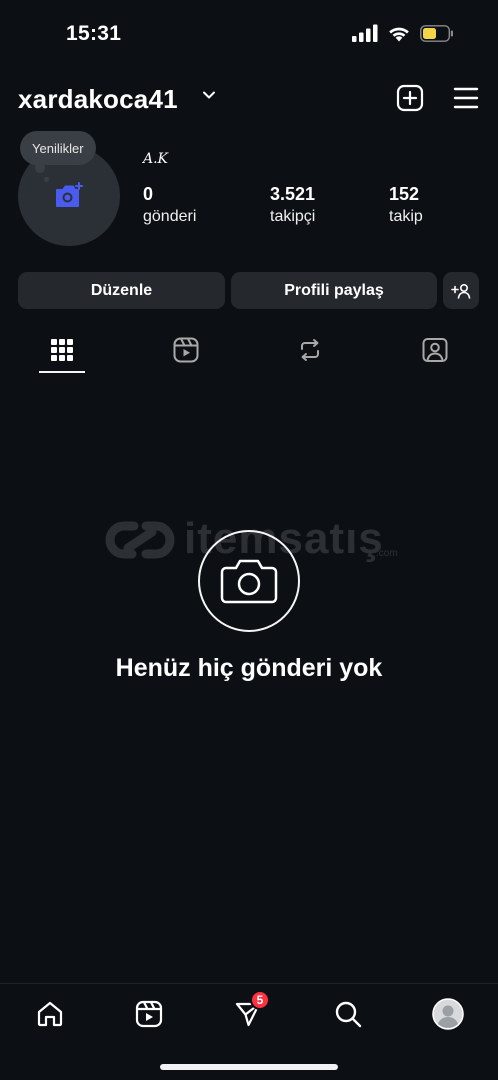 The width and height of the screenshot is (498, 1080). I want to click on wifi-icon, so click(399, 34).